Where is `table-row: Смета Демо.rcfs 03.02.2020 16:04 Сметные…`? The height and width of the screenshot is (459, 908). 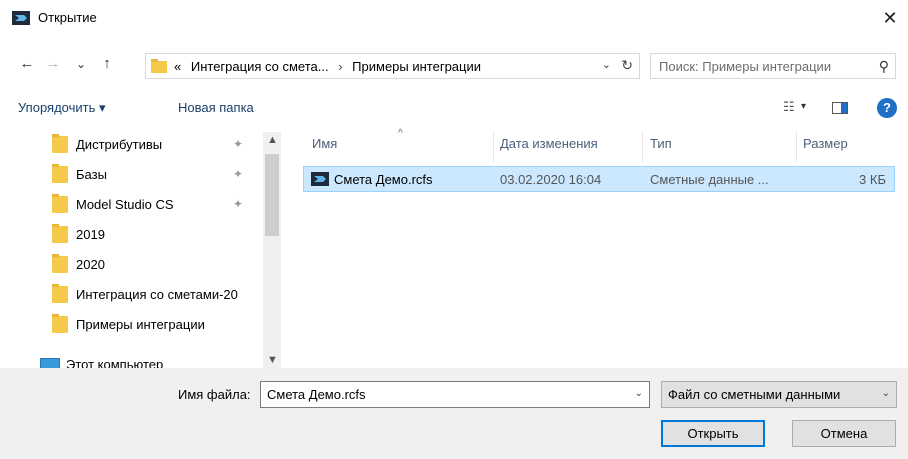 table-row: Смета Демо.rcfs 03.02.2020 16:04 Сметные… is located at coordinates (599, 179).